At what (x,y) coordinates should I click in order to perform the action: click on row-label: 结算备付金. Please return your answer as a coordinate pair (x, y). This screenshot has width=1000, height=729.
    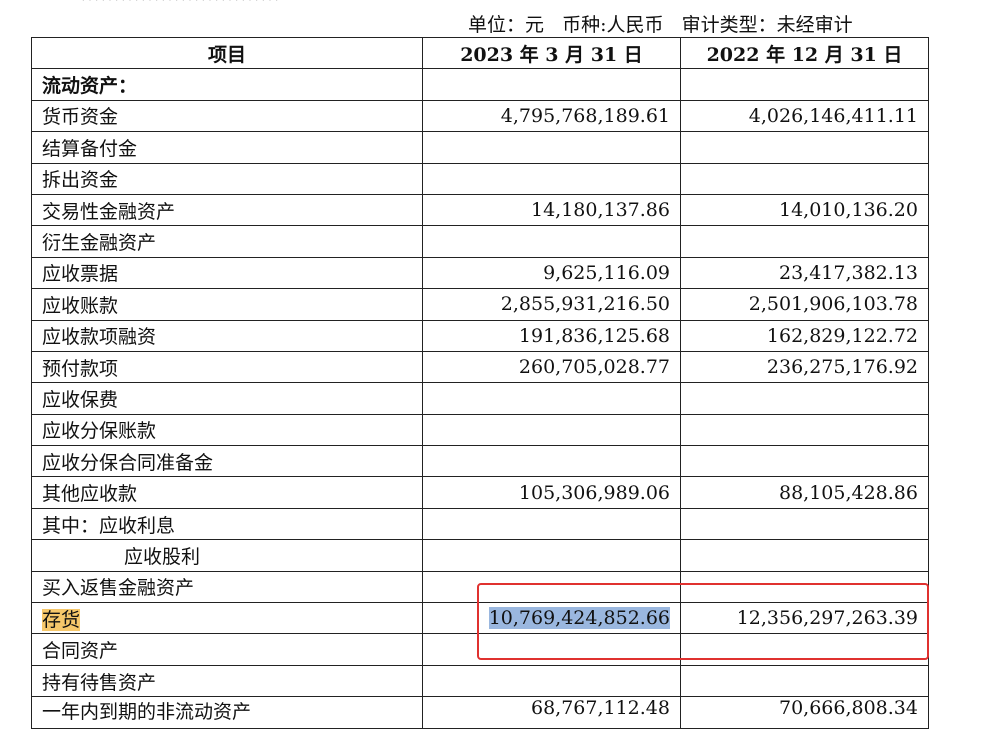
    Looking at the image, I should click on (227, 147).